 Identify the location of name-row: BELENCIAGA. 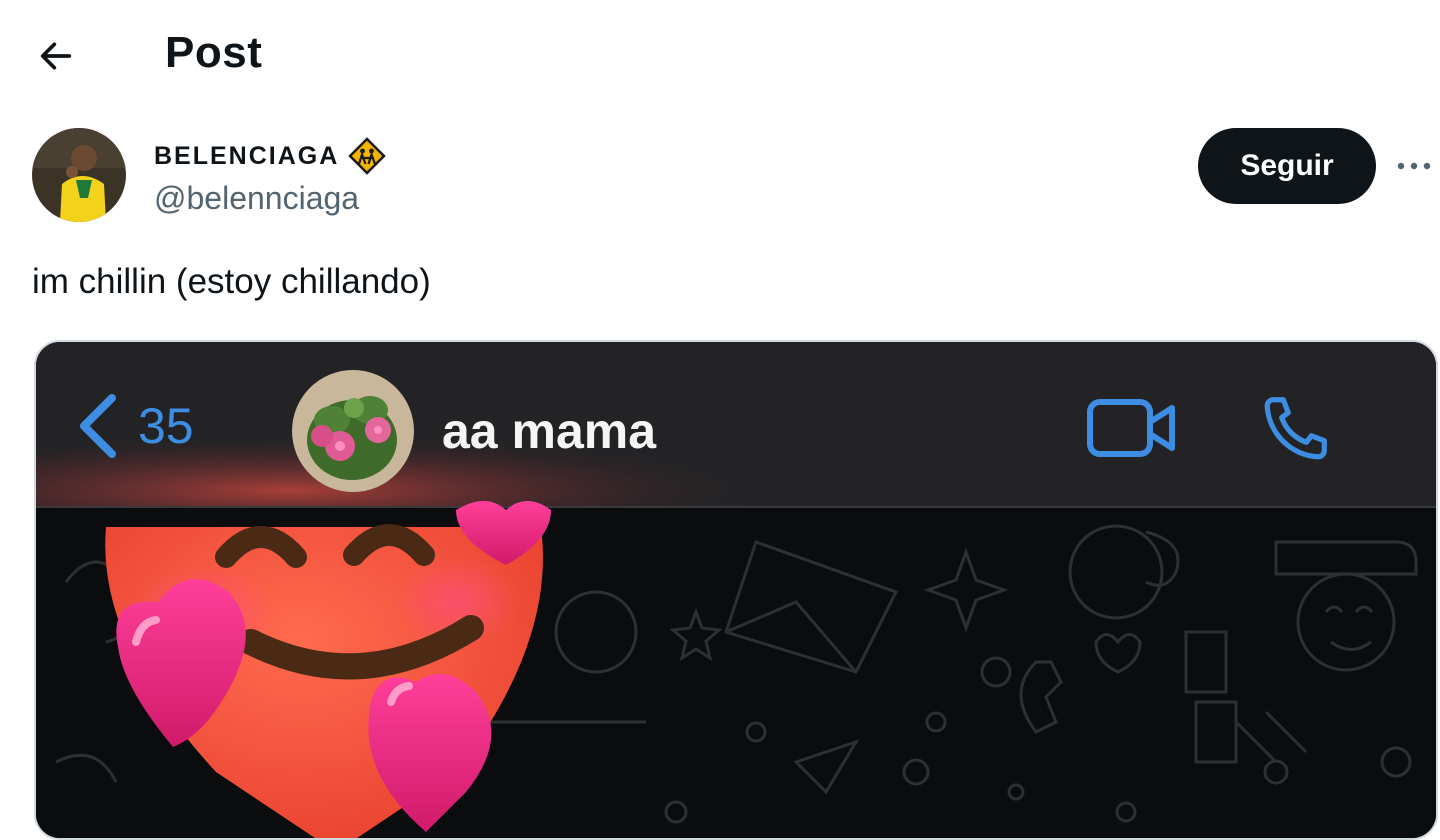
(270, 156).